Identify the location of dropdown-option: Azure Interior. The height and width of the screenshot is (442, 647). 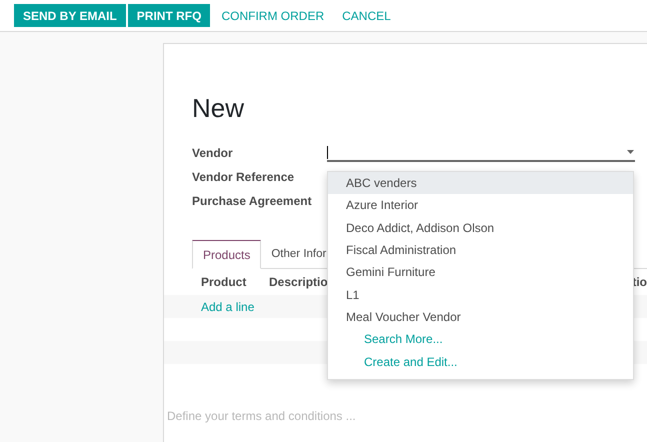
(480, 205).